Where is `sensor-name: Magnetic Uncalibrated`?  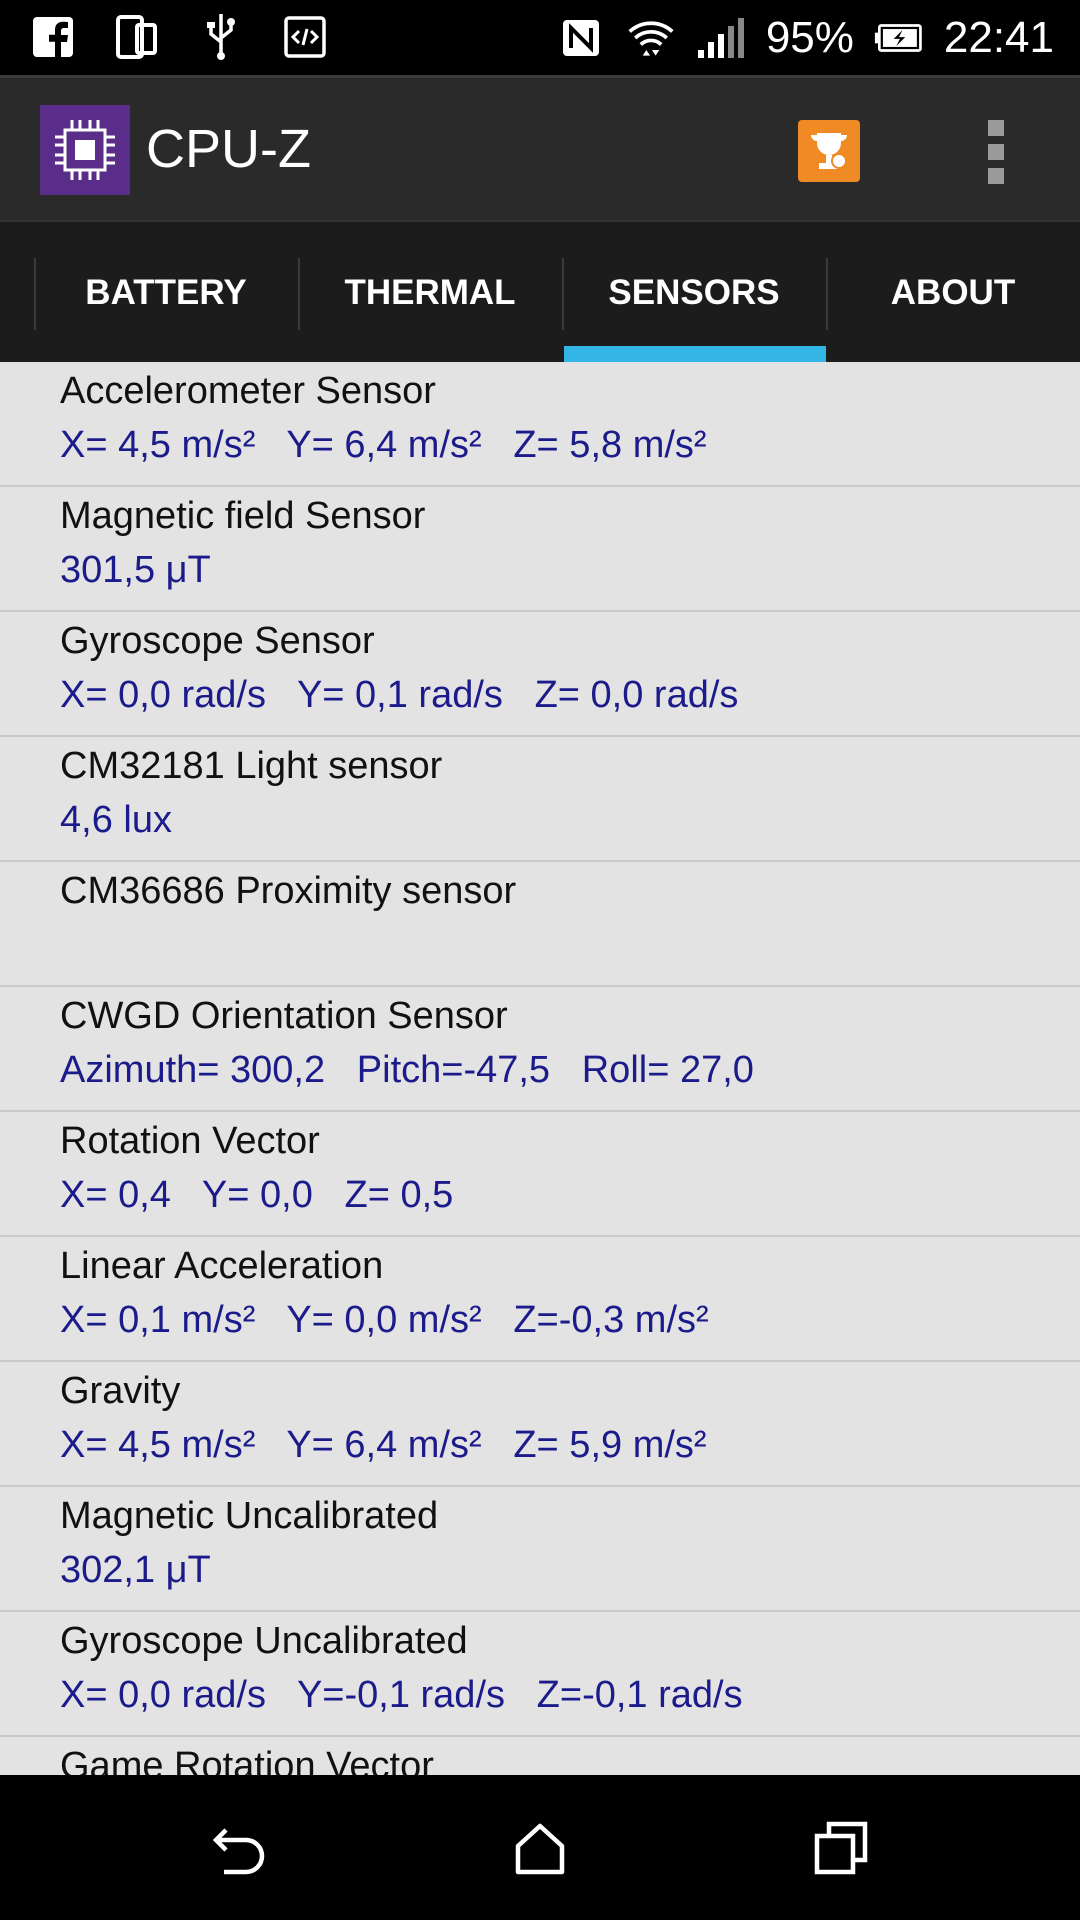 sensor-name: Magnetic Uncalibrated is located at coordinates (249, 1516).